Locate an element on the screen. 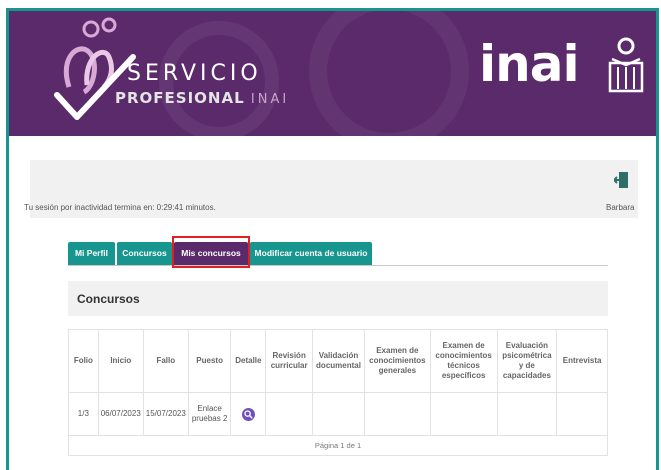 The image size is (661, 470). servicio-profesional-logo-icon is located at coordinates (95, 68).